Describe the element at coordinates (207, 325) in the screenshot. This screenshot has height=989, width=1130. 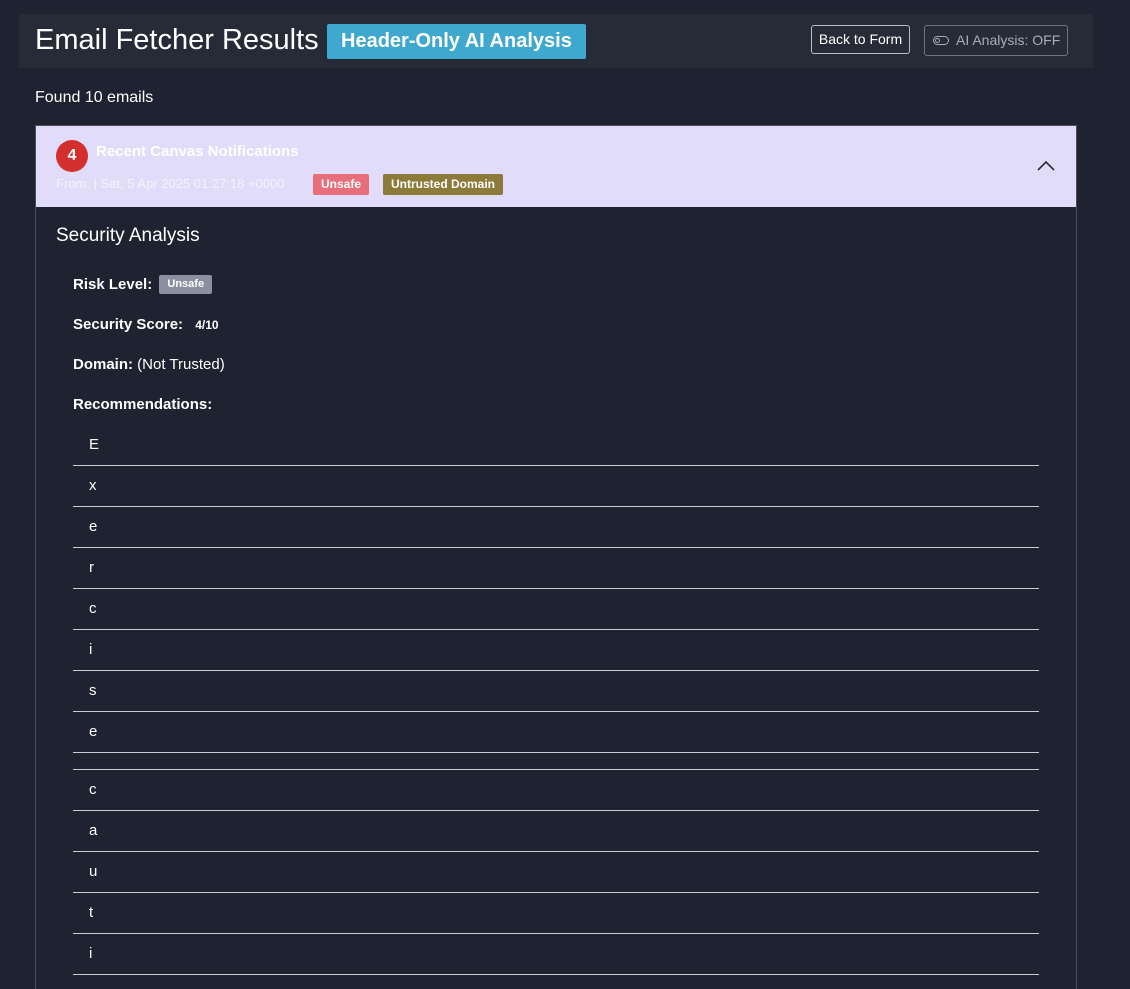
I see `security-score-value: 4/10` at that location.